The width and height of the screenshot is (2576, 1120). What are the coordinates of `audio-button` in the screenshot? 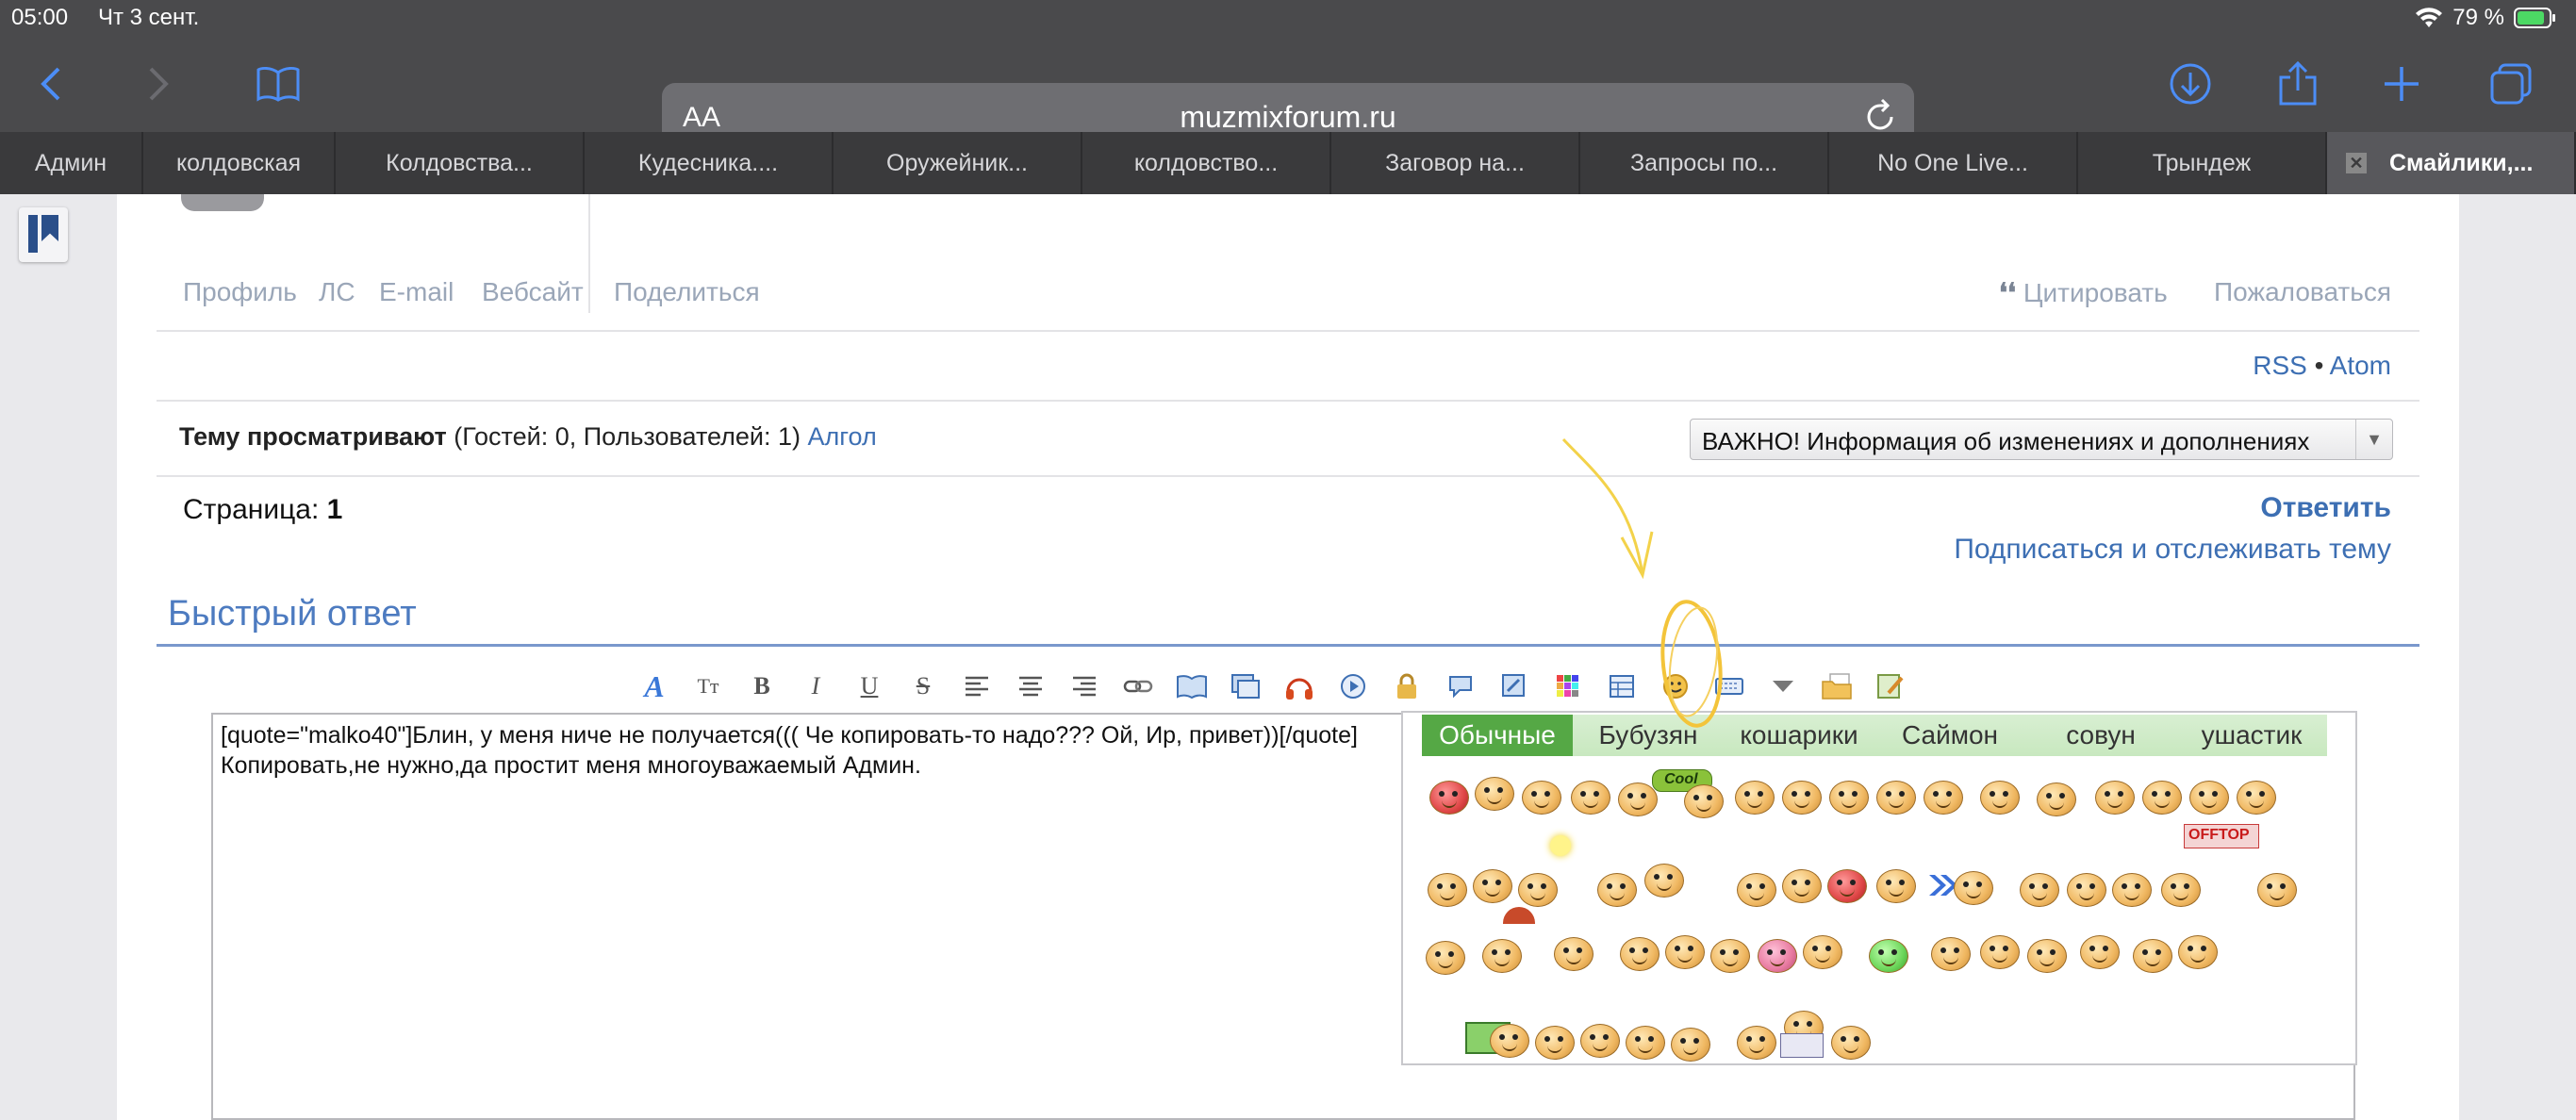 It's located at (1299, 686).